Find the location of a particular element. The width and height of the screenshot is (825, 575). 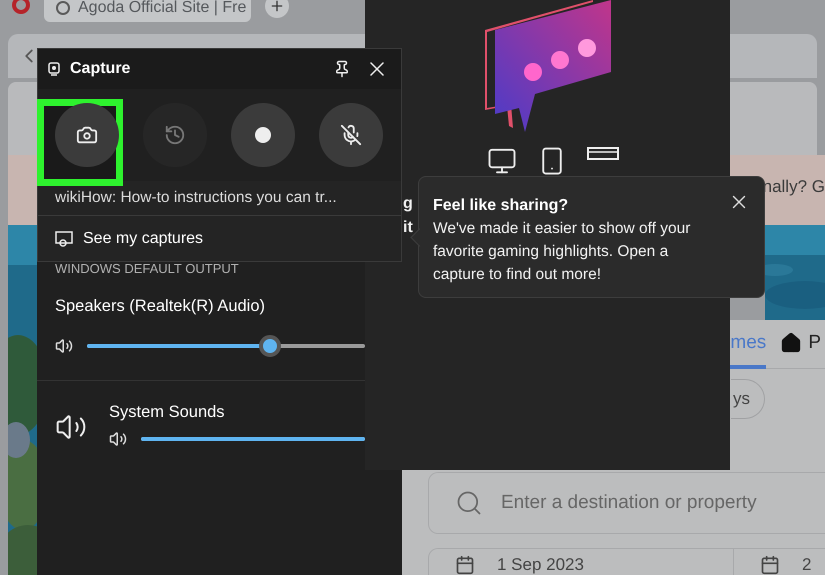

panel-text: it is located at coordinates (408, 228).